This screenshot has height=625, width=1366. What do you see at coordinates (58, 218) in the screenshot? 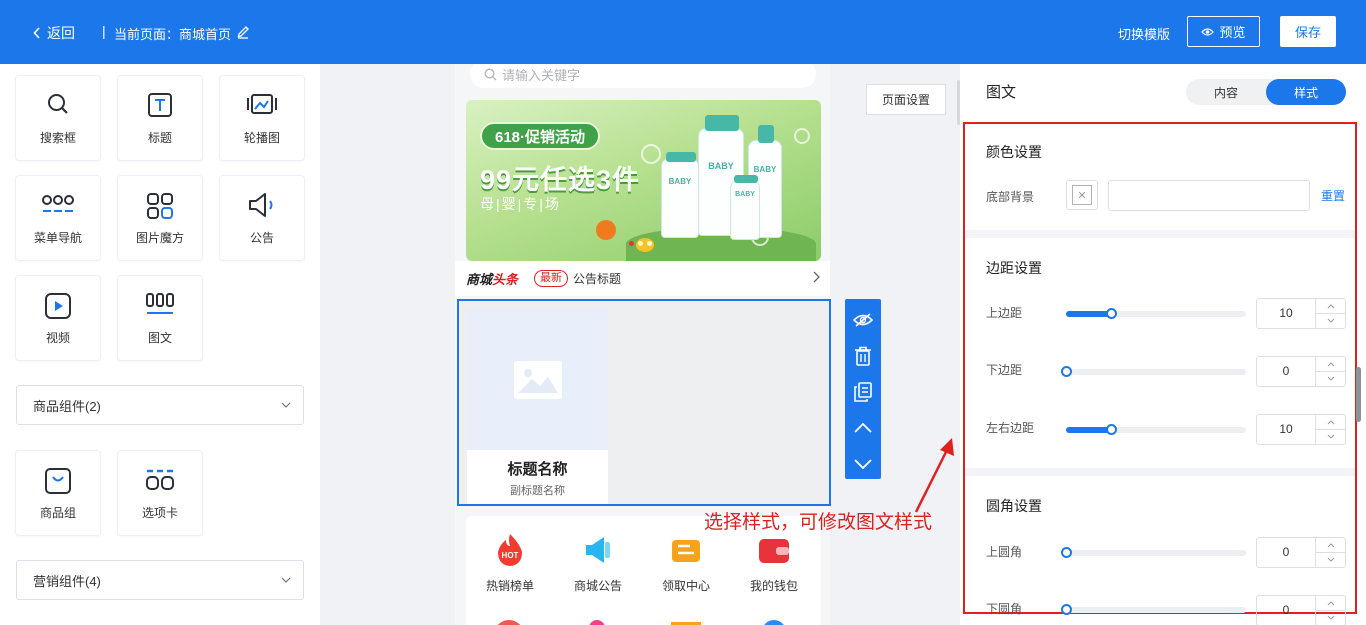
I see `component-menu-nav: 菜单导航` at bounding box center [58, 218].